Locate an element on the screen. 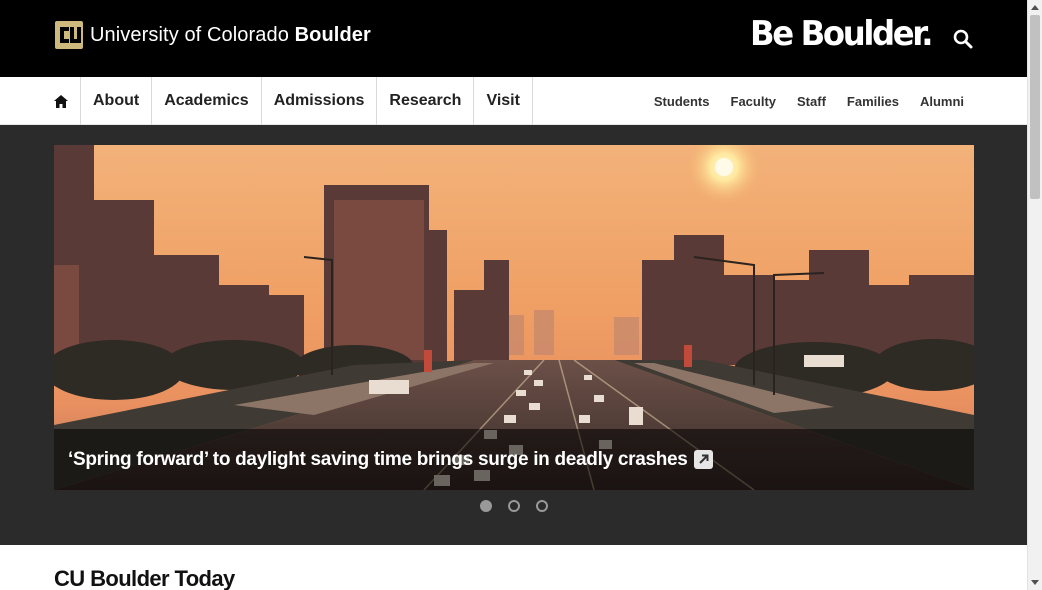 This screenshot has height=590, width=1042. logo-text-regular: University of Colorado is located at coordinates (189, 34).